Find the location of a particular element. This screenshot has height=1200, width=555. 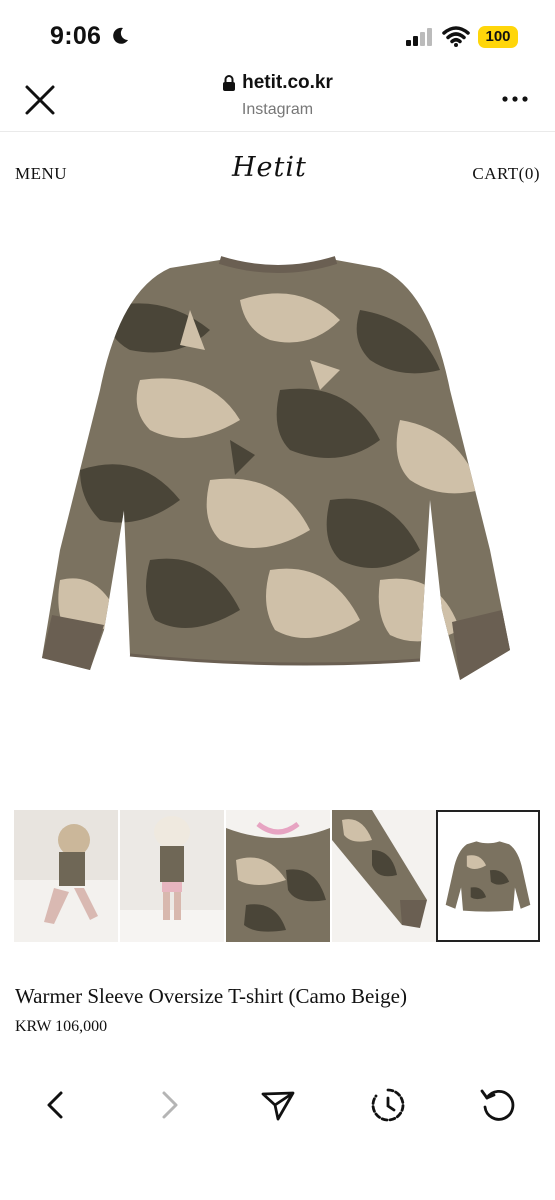

url-display: hetit.co.kr Instagram is located at coordinates (277, 95).